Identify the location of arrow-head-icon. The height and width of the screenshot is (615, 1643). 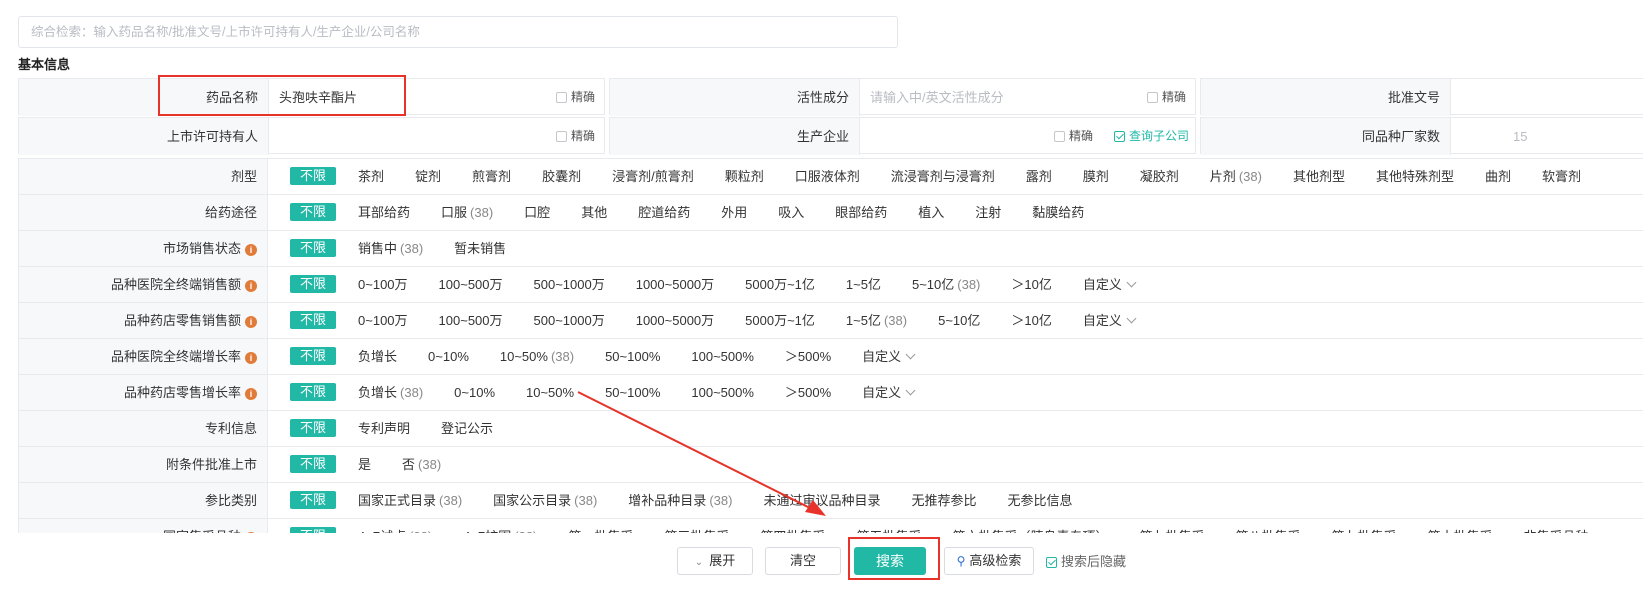
(815, 508).